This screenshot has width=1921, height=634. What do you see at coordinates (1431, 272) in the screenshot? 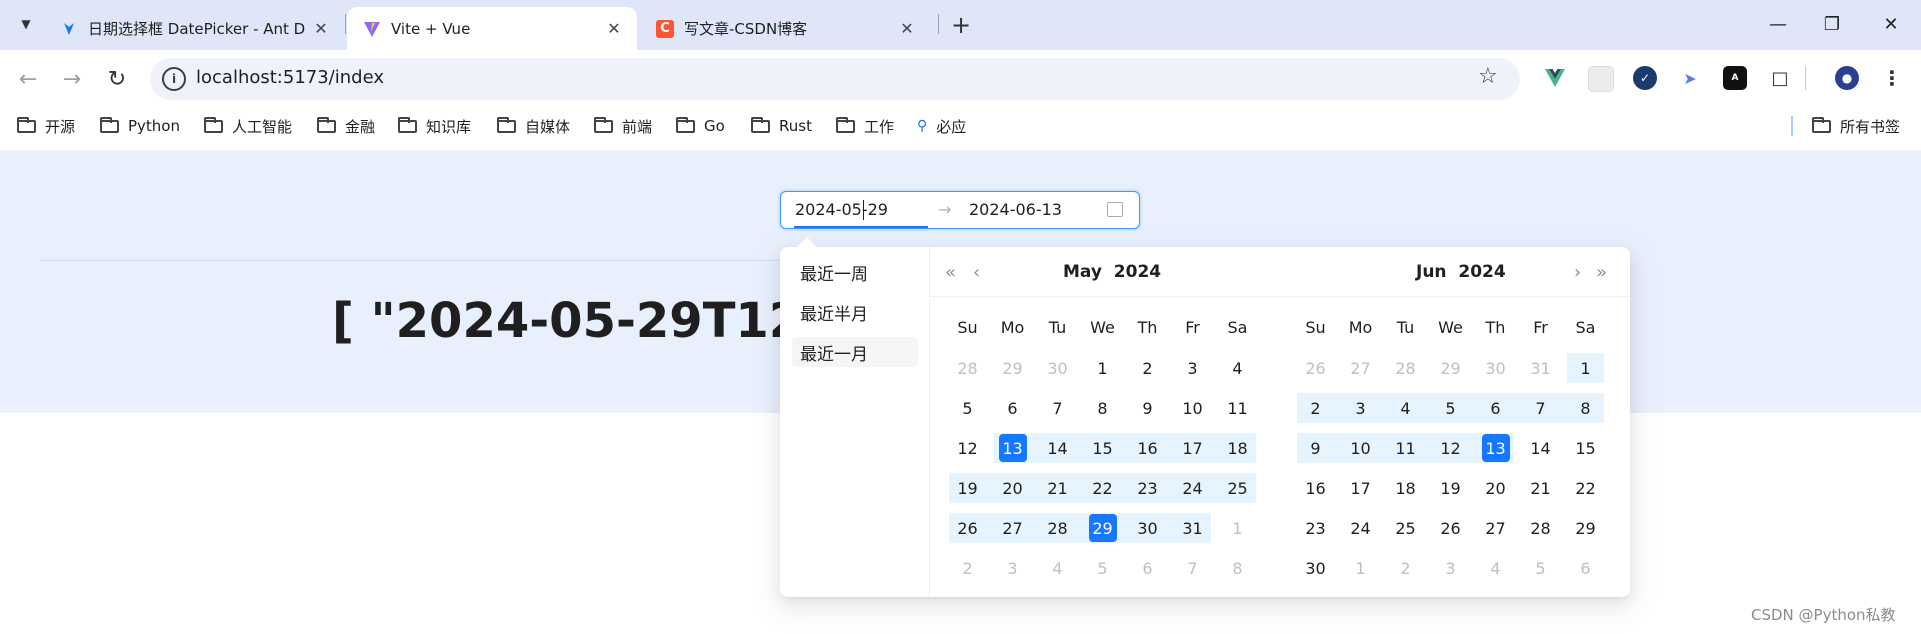
I see `month-label: Jun` at bounding box center [1431, 272].